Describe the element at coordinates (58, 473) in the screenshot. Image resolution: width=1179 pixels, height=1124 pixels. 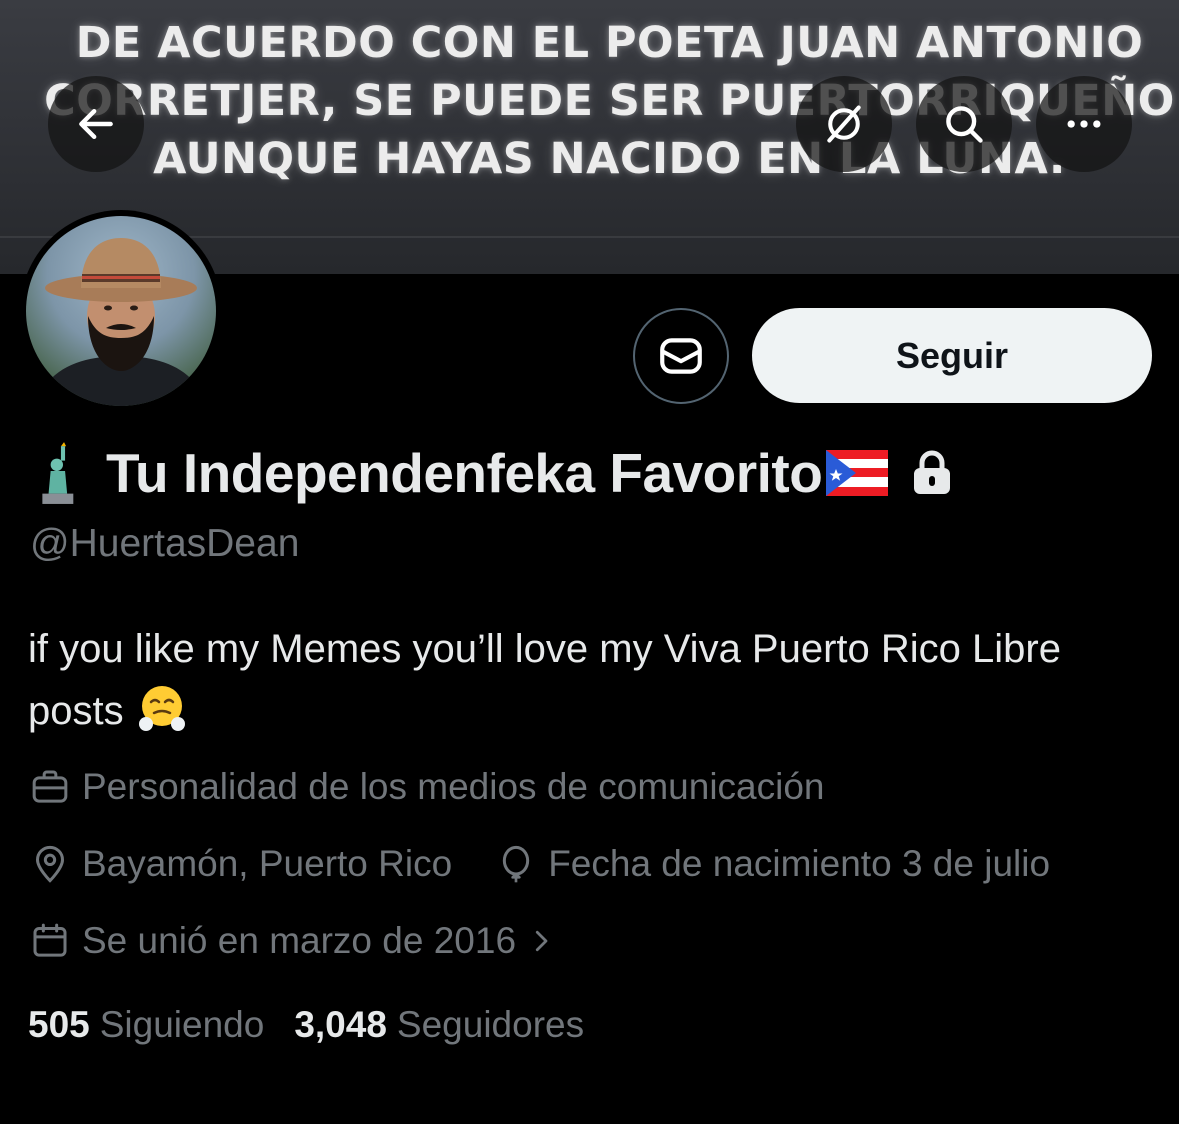
I see `statue-of-liberty-emoji` at that location.